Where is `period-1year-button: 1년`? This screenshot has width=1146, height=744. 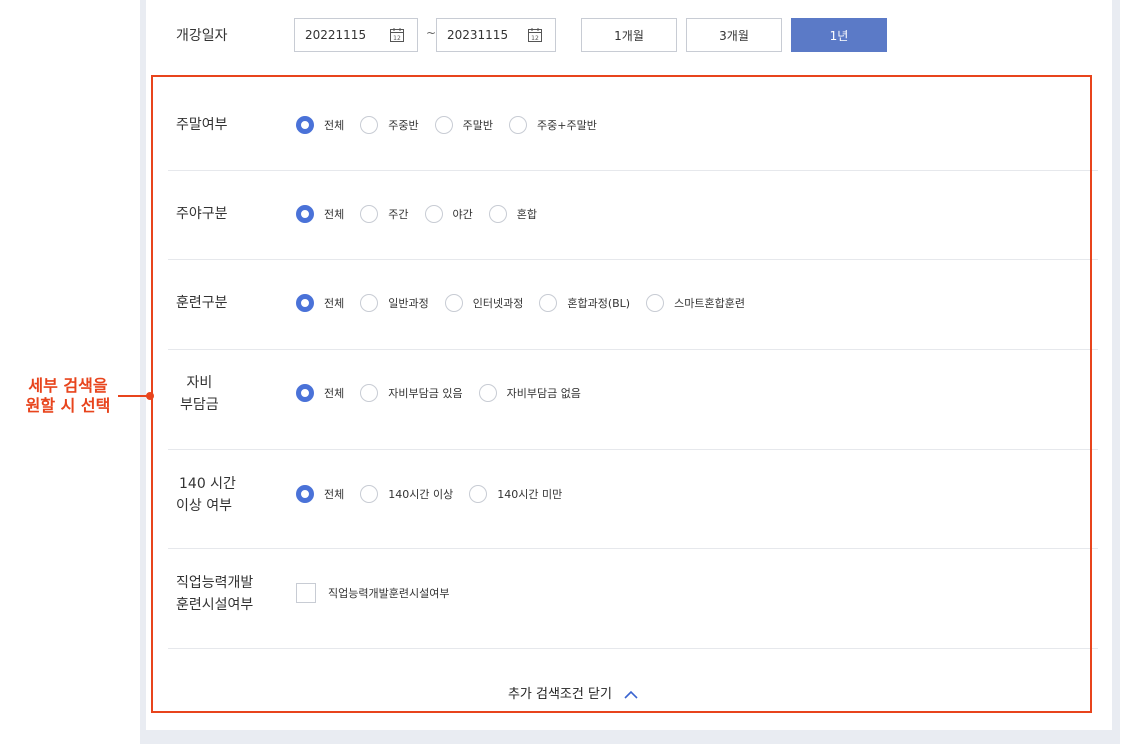
period-1year-button: 1년 is located at coordinates (839, 35).